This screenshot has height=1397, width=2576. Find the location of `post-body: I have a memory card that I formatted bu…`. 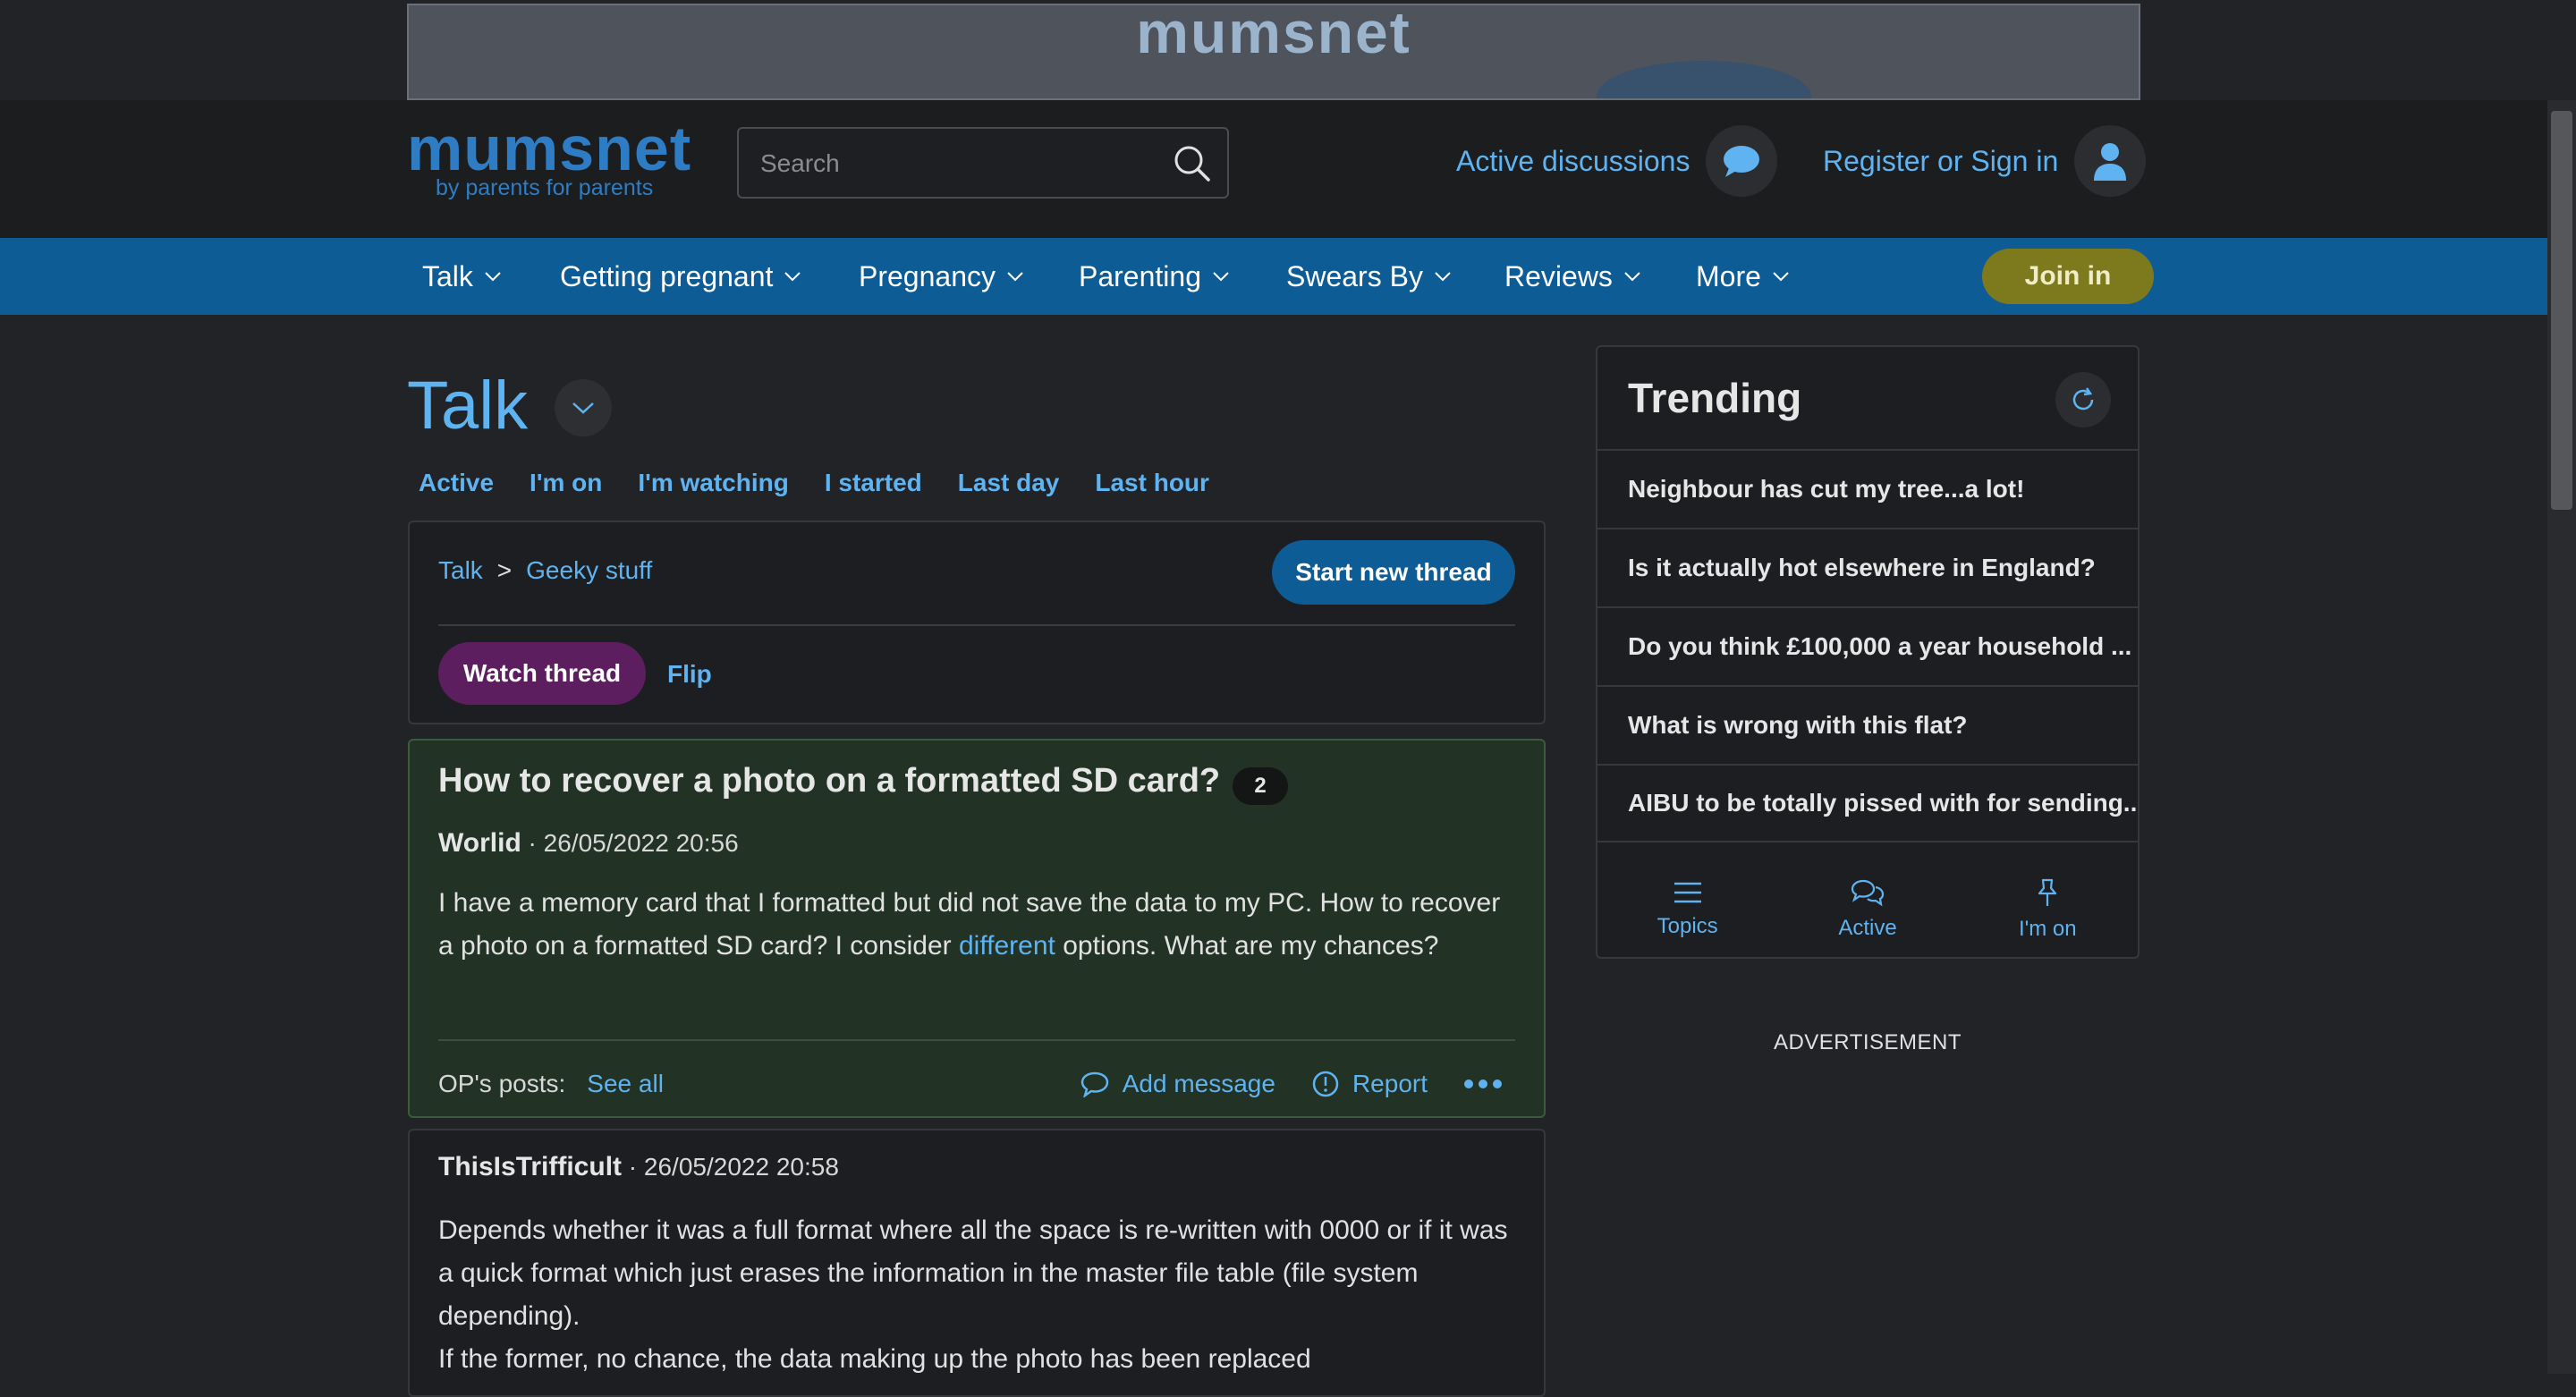

post-body: I have a memory card that I formatted bu… is located at coordinates (975, 925).